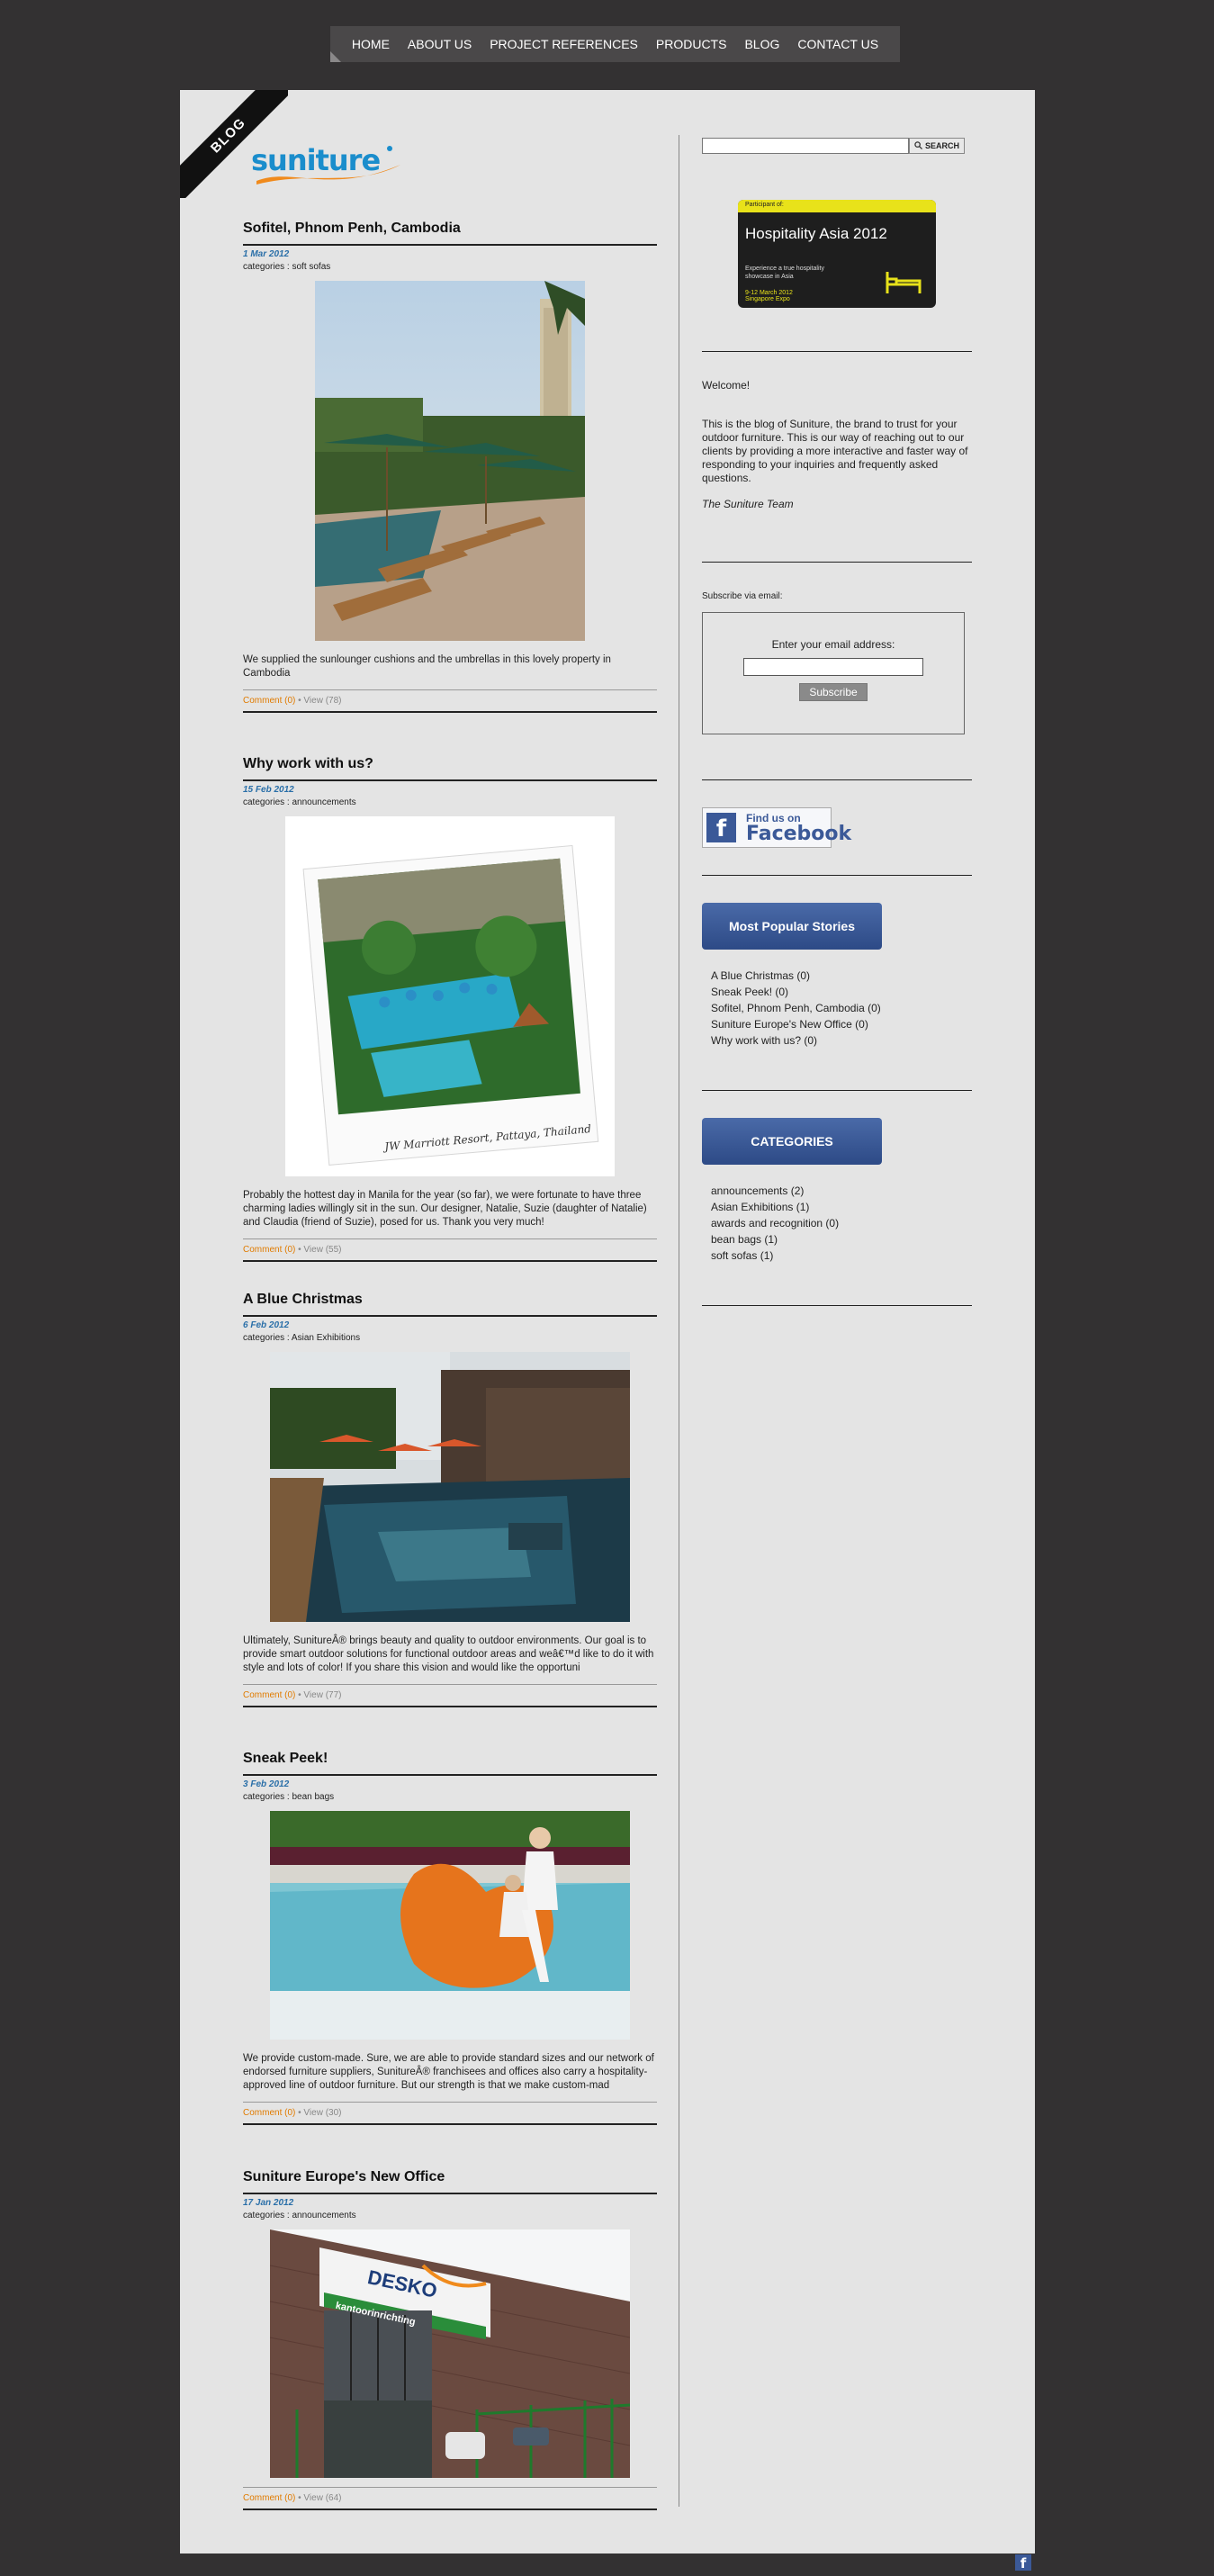 The height and width of the screenshot is (2576, 1214). I want to click on post-view-count: • View (78), so click(318, 701).